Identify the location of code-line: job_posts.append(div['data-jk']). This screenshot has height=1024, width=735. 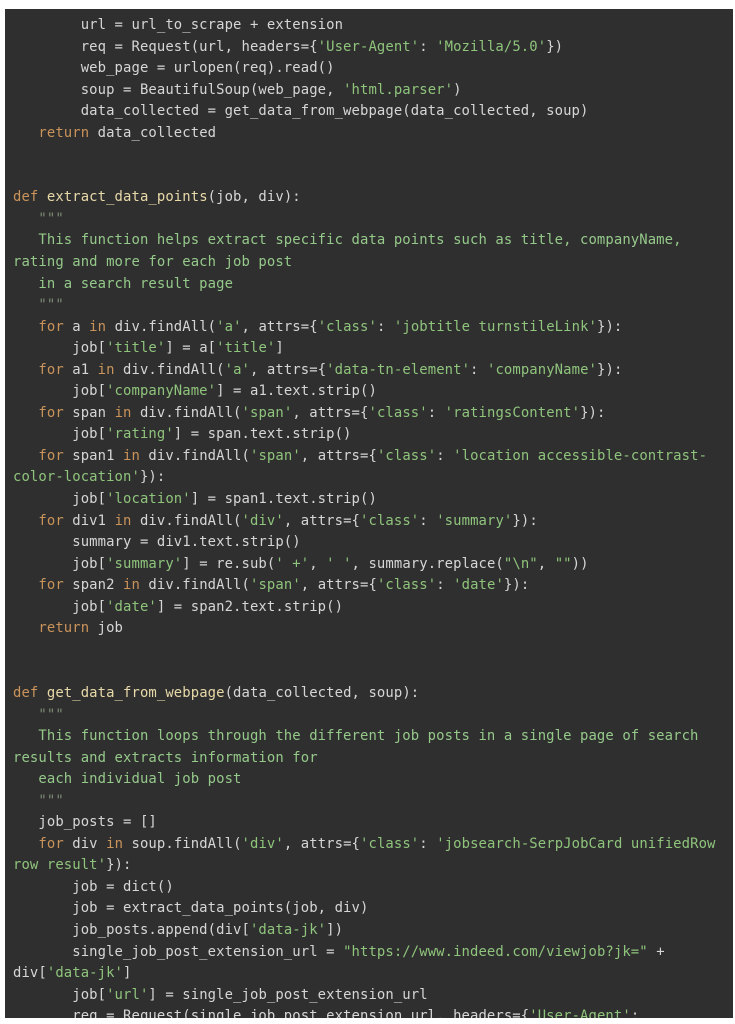
(371, 931).